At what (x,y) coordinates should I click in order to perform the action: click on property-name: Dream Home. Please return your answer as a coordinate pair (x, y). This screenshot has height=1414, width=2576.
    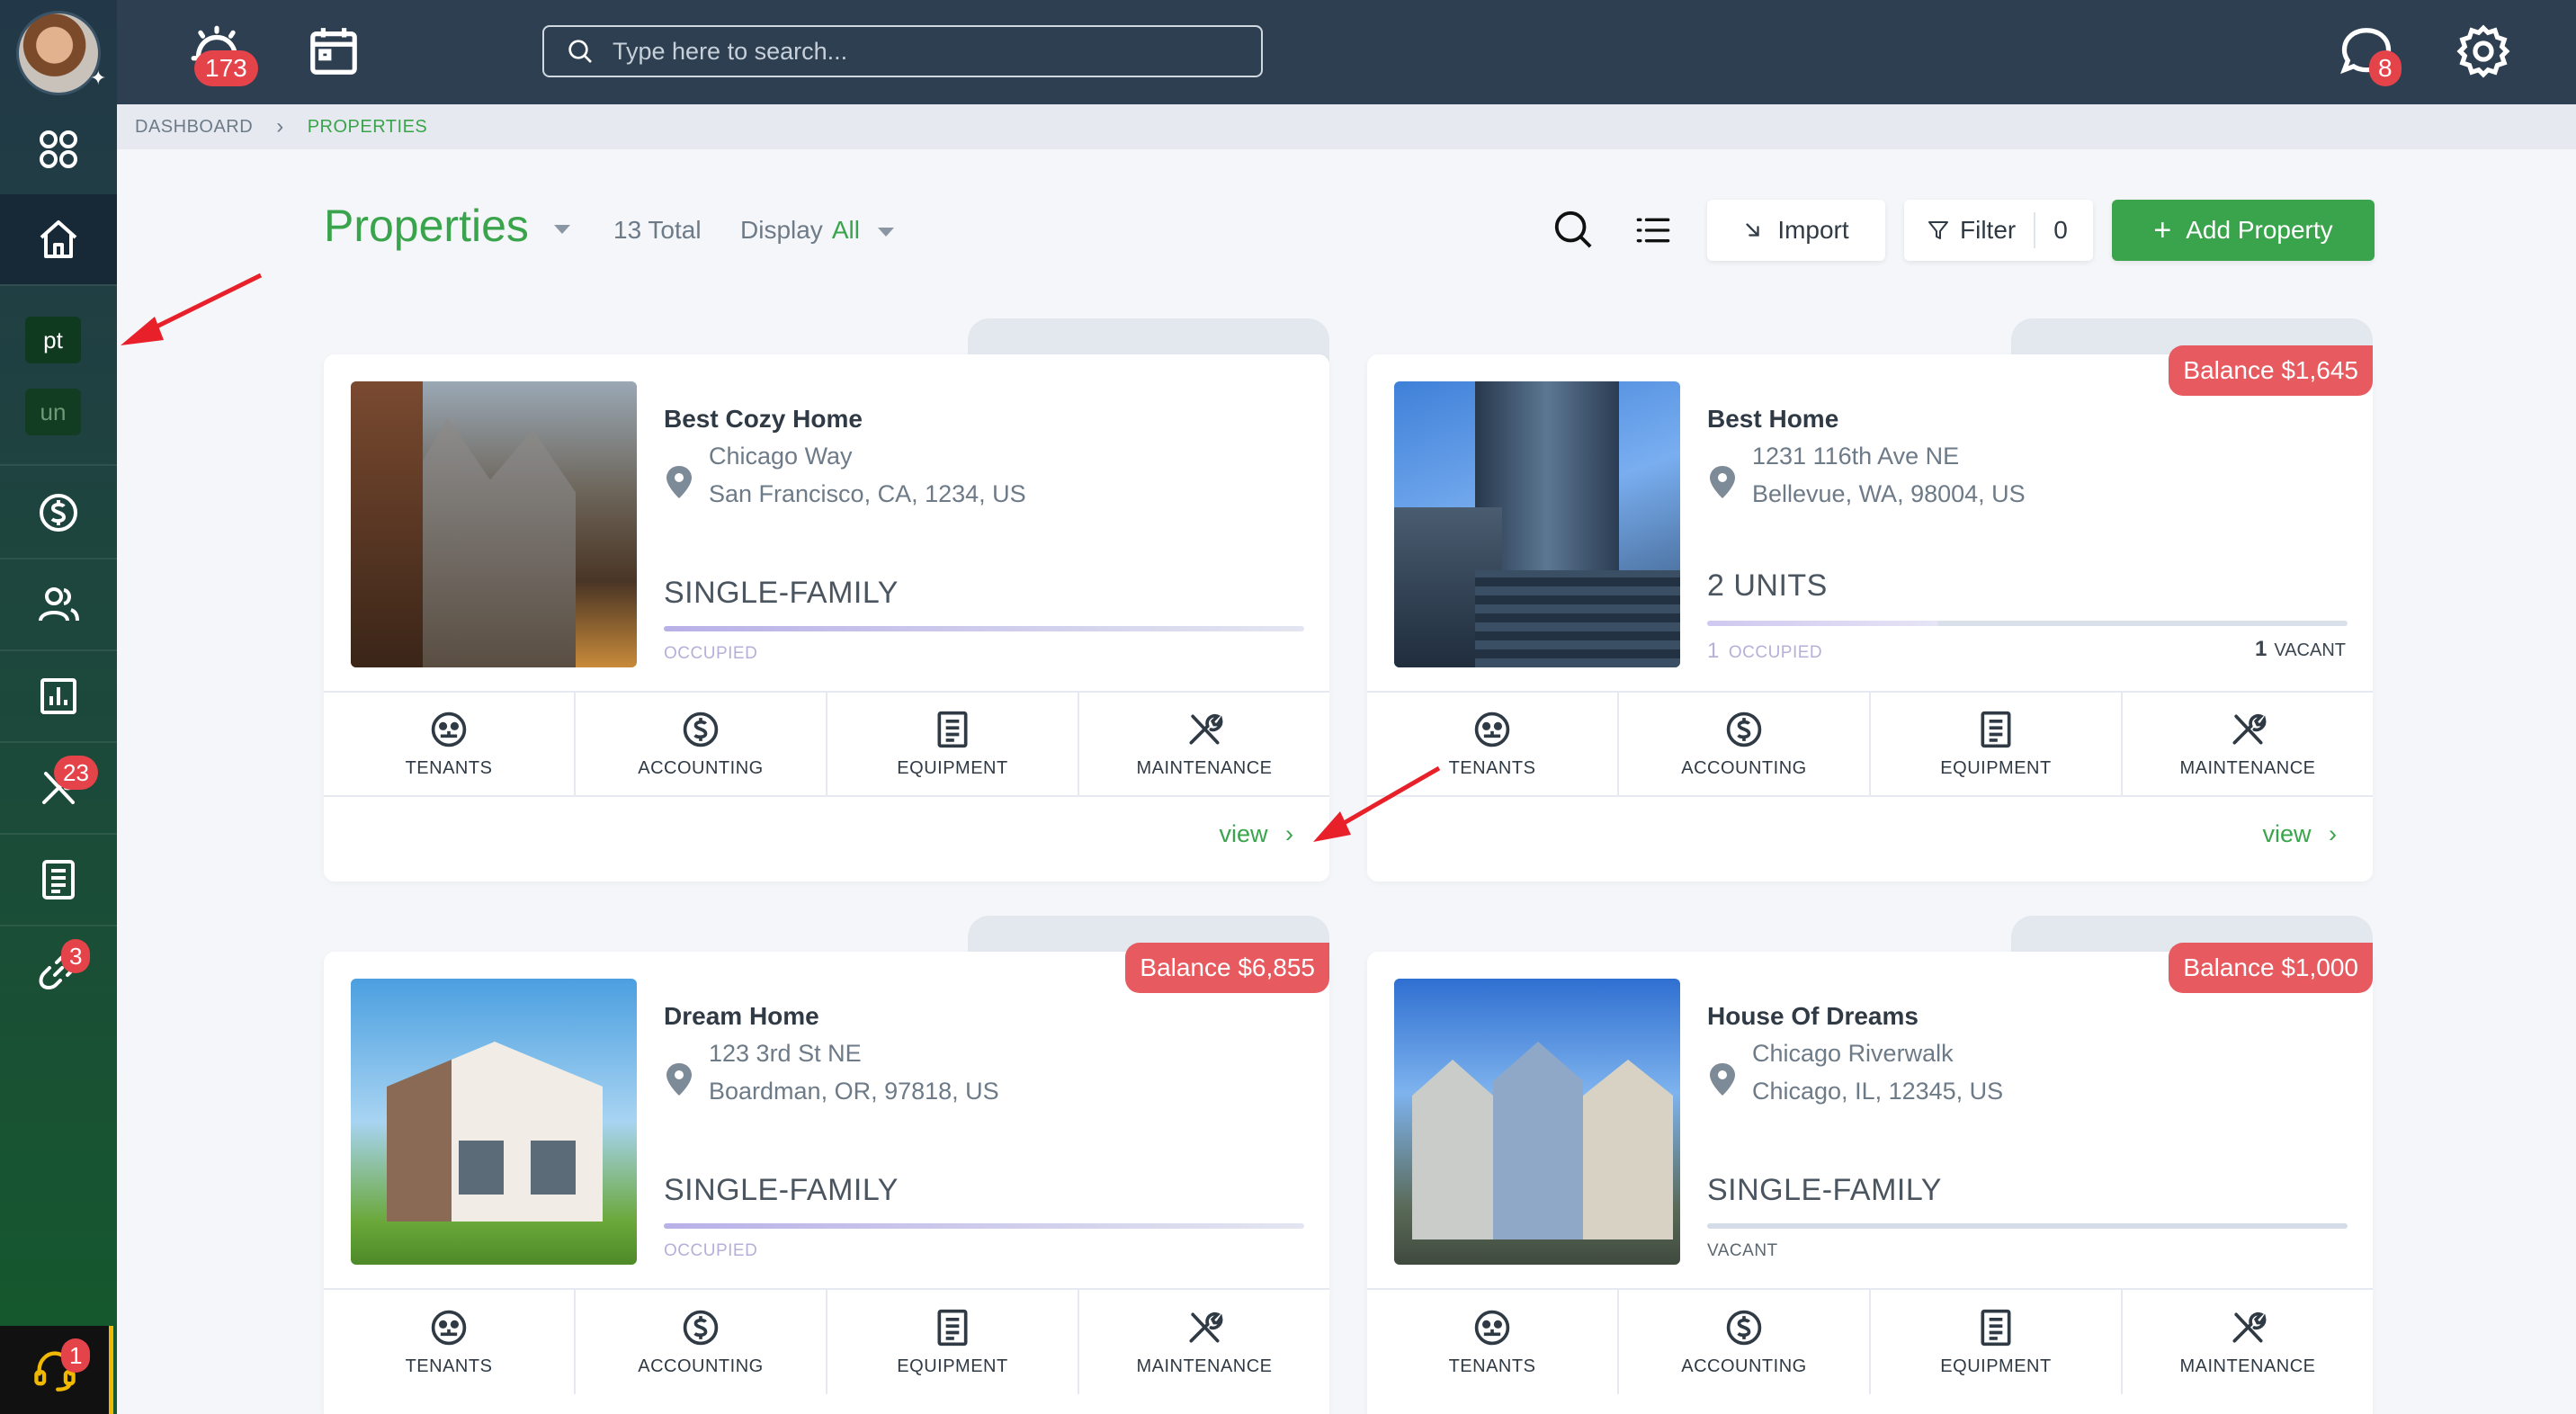
    Looking at the image, I should click on (741, 1016).